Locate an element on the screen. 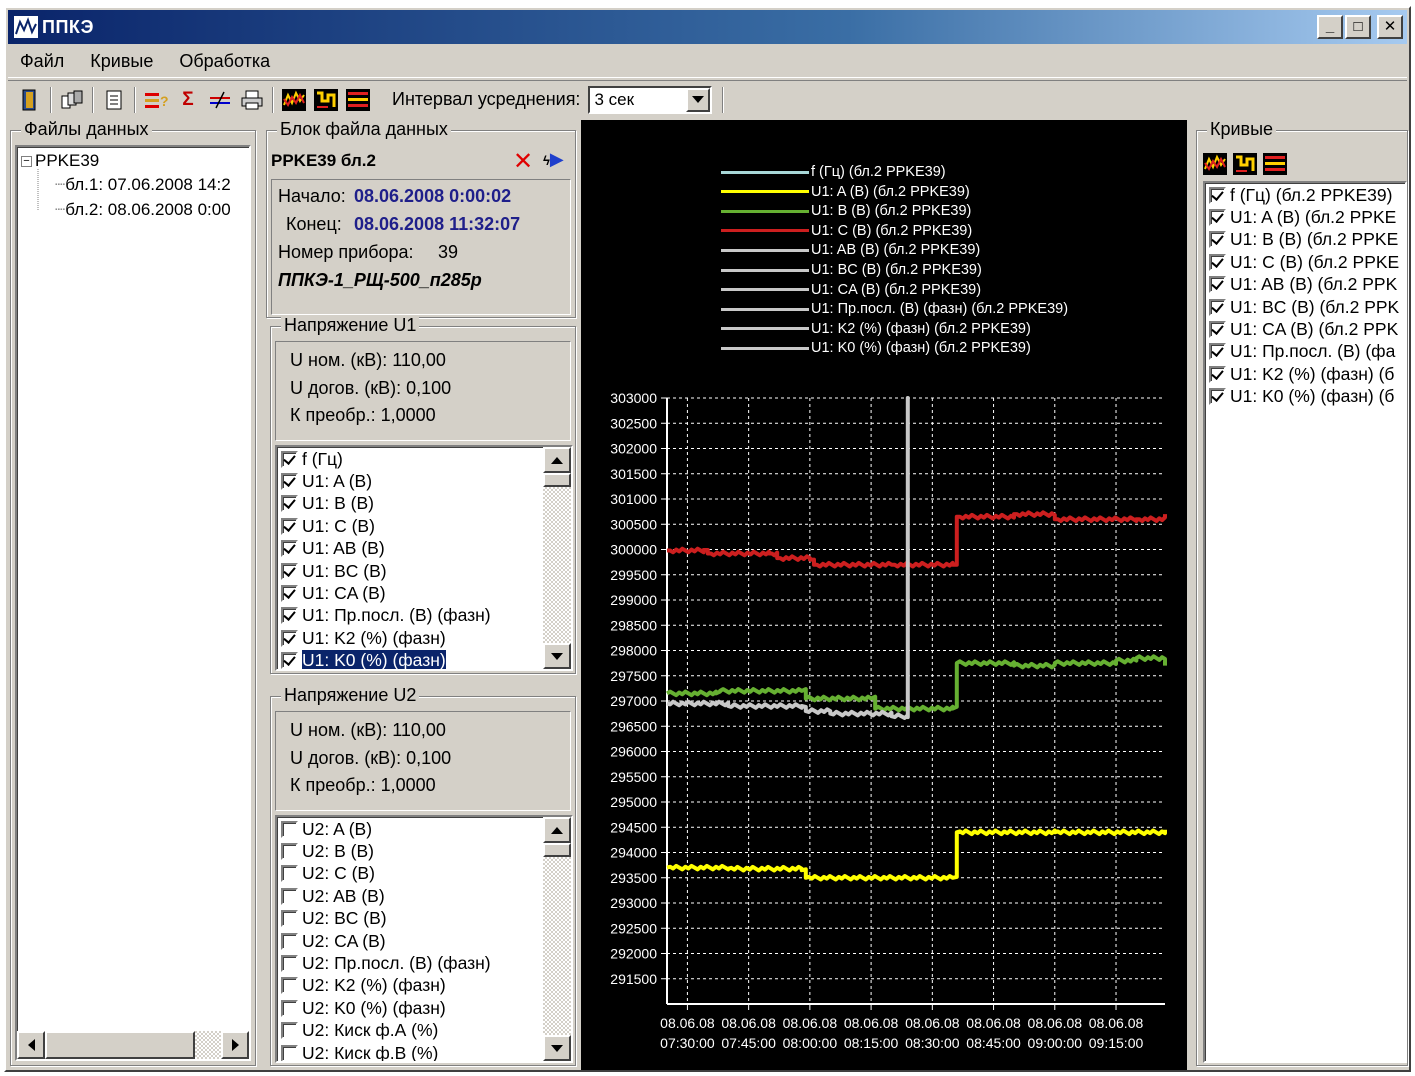  play-icon: ϟ▶ is located at coordinates (553, 159).